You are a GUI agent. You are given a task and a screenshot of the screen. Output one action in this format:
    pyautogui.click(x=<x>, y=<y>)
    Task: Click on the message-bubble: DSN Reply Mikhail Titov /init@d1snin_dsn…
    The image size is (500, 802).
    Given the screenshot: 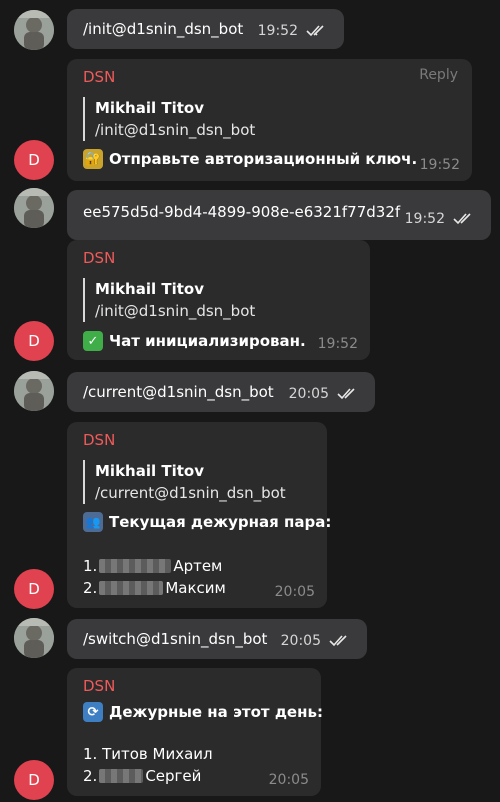 What is the action you would take?
    pyautogui.click(x=269, y=120)
    